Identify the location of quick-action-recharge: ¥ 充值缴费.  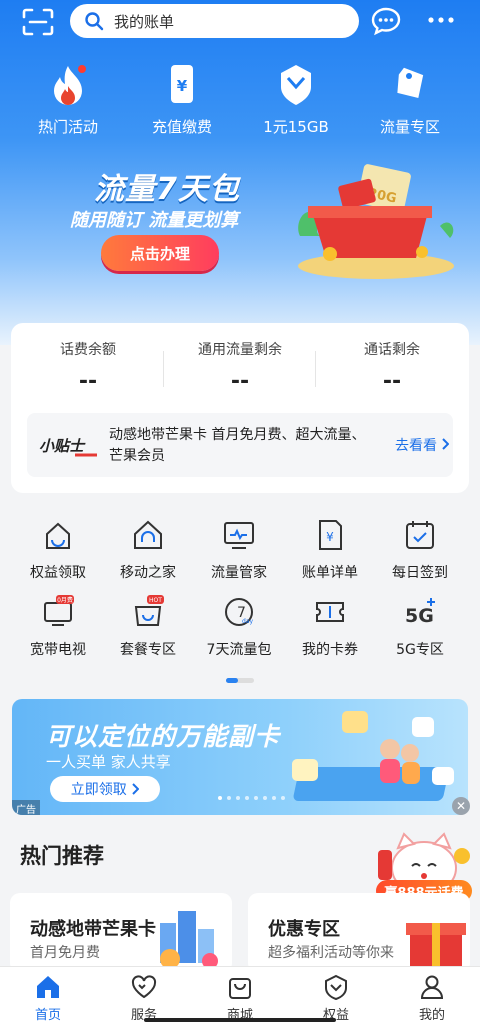
(182, 99).